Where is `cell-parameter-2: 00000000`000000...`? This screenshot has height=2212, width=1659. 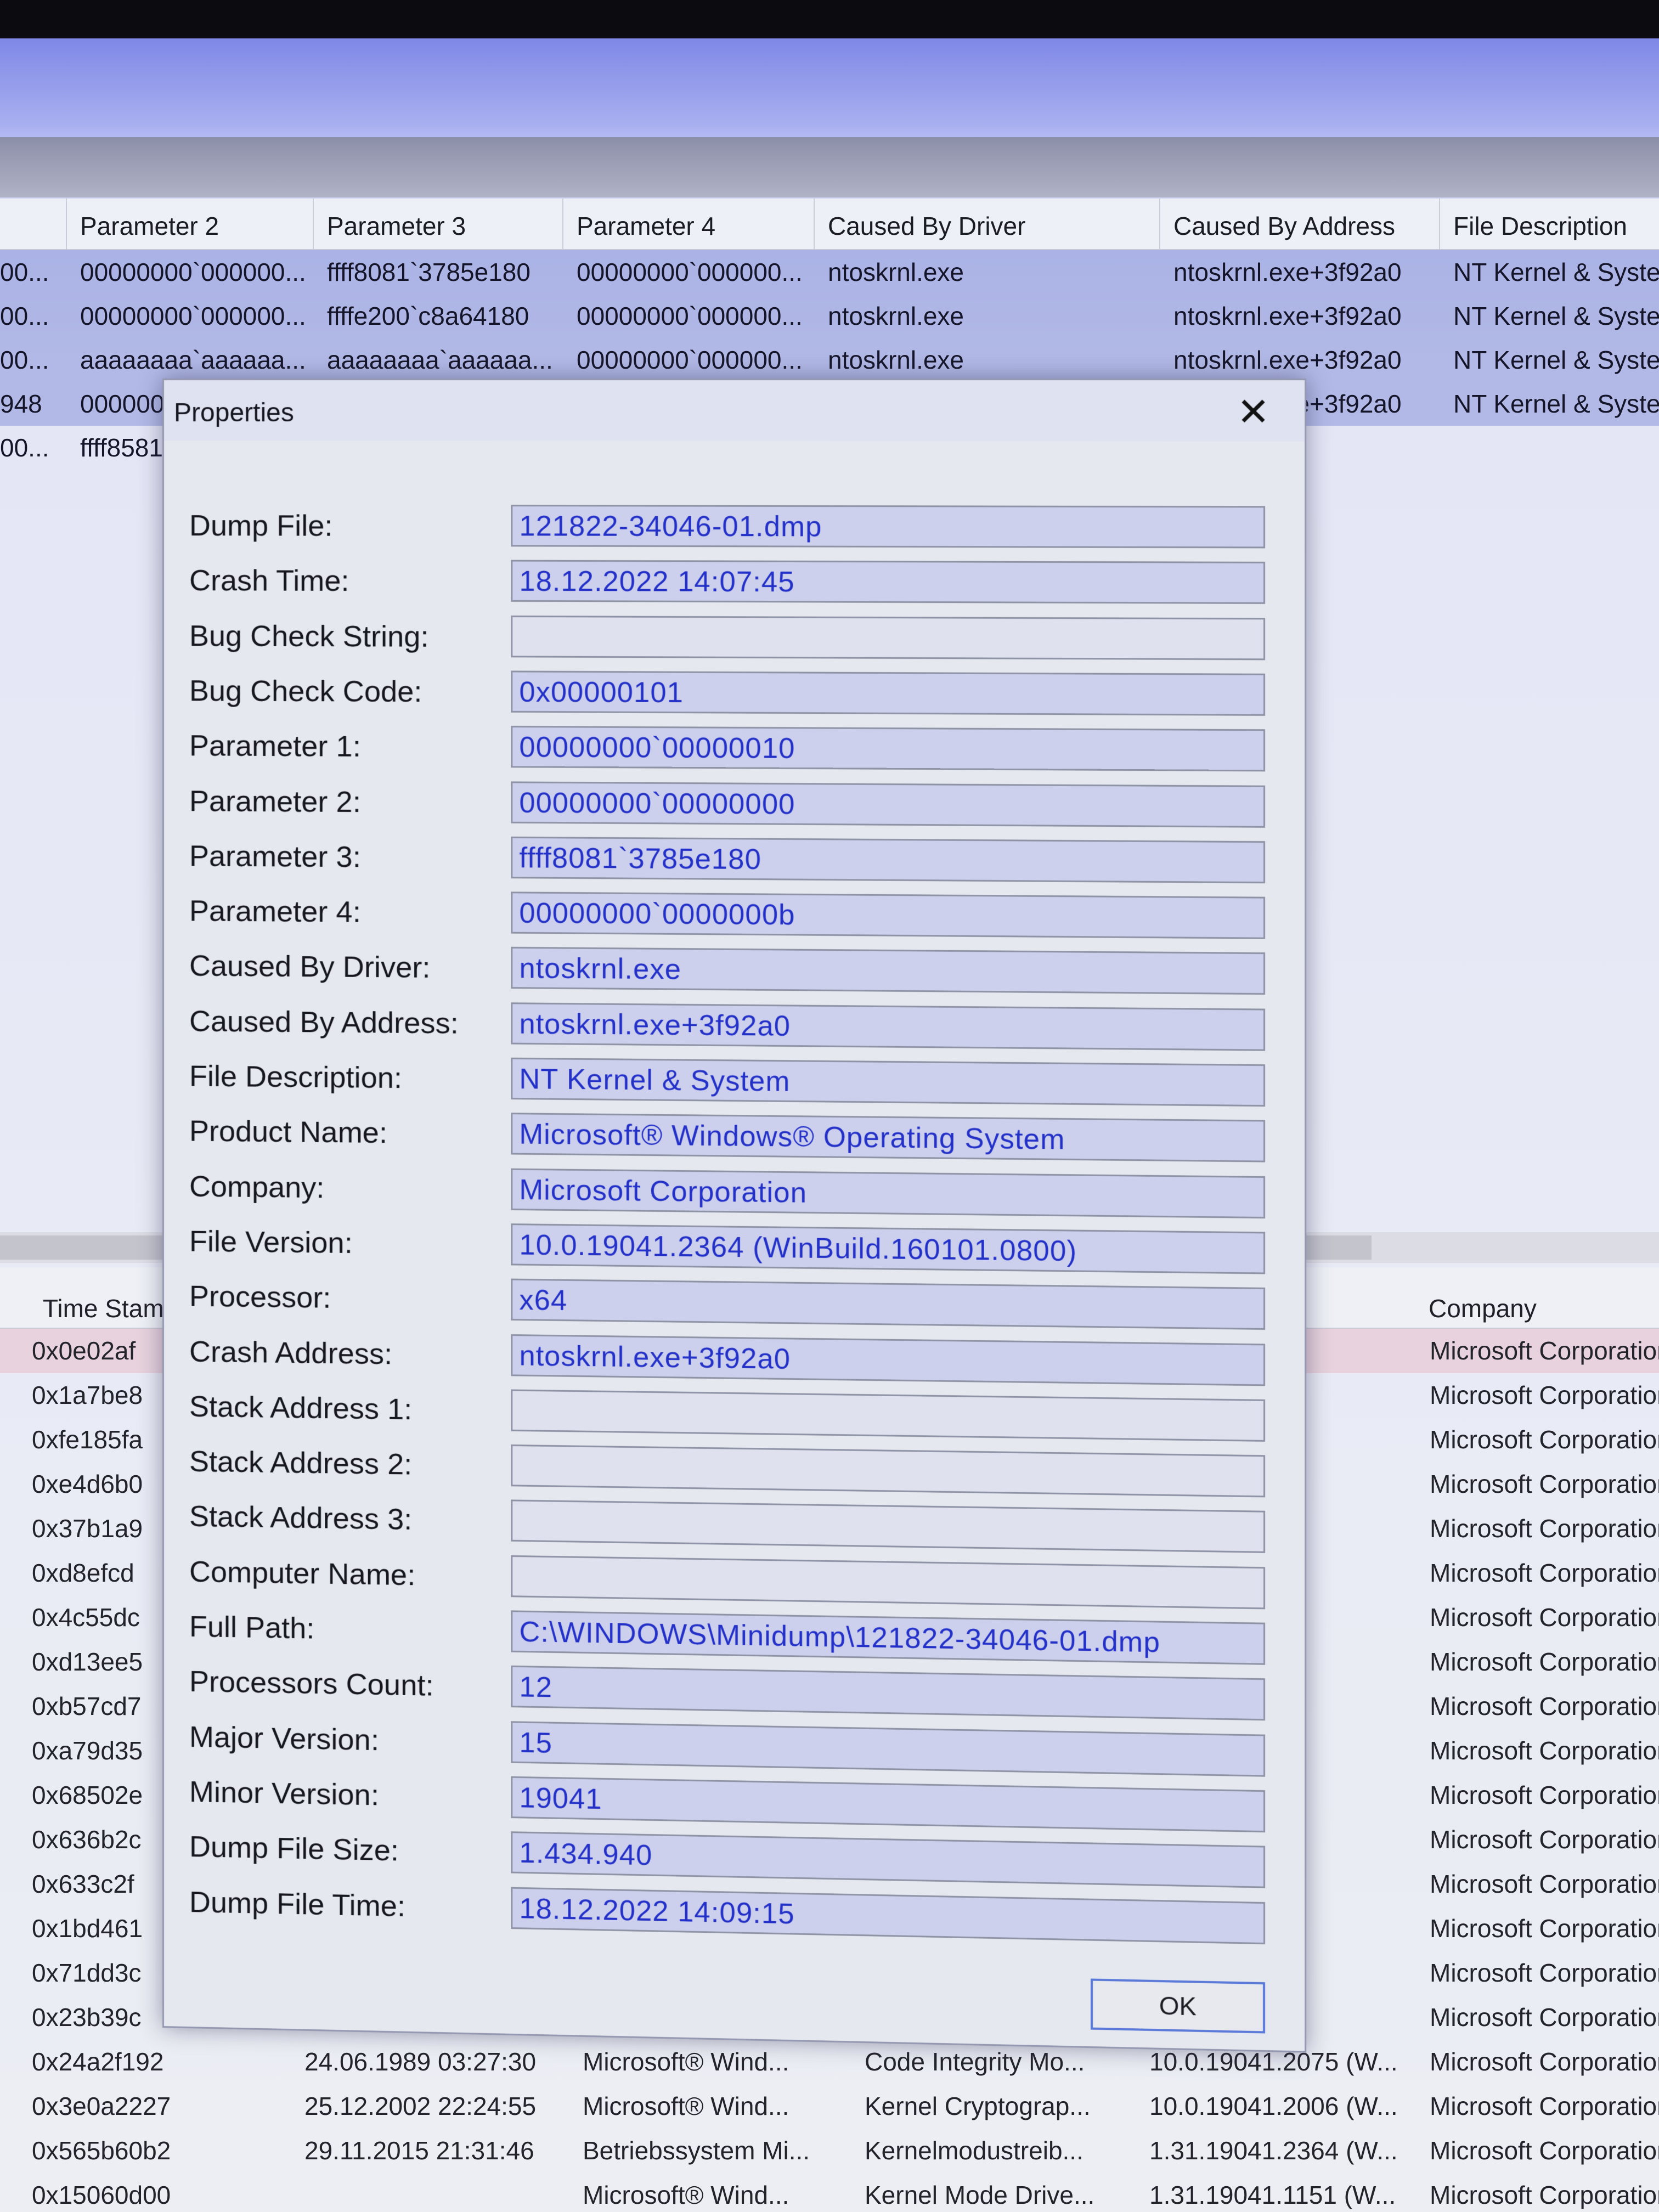
cell-parameter-2: 00000000`000000... is located at coordinates (193, 316).